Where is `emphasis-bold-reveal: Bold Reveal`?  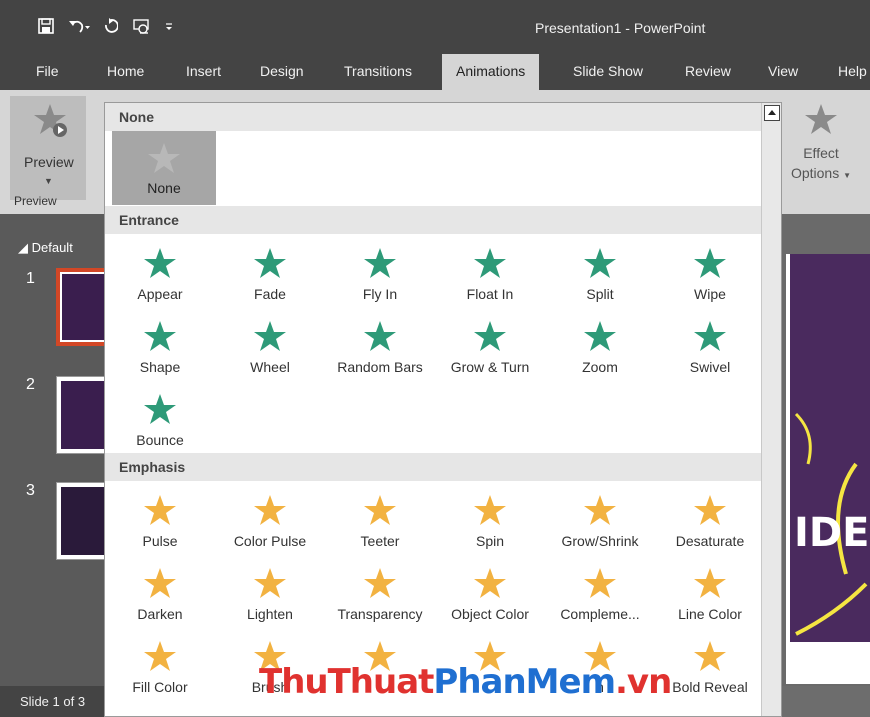 emphasis-bold-reveal: Bold Reveal is located at coordinates (710, 668).